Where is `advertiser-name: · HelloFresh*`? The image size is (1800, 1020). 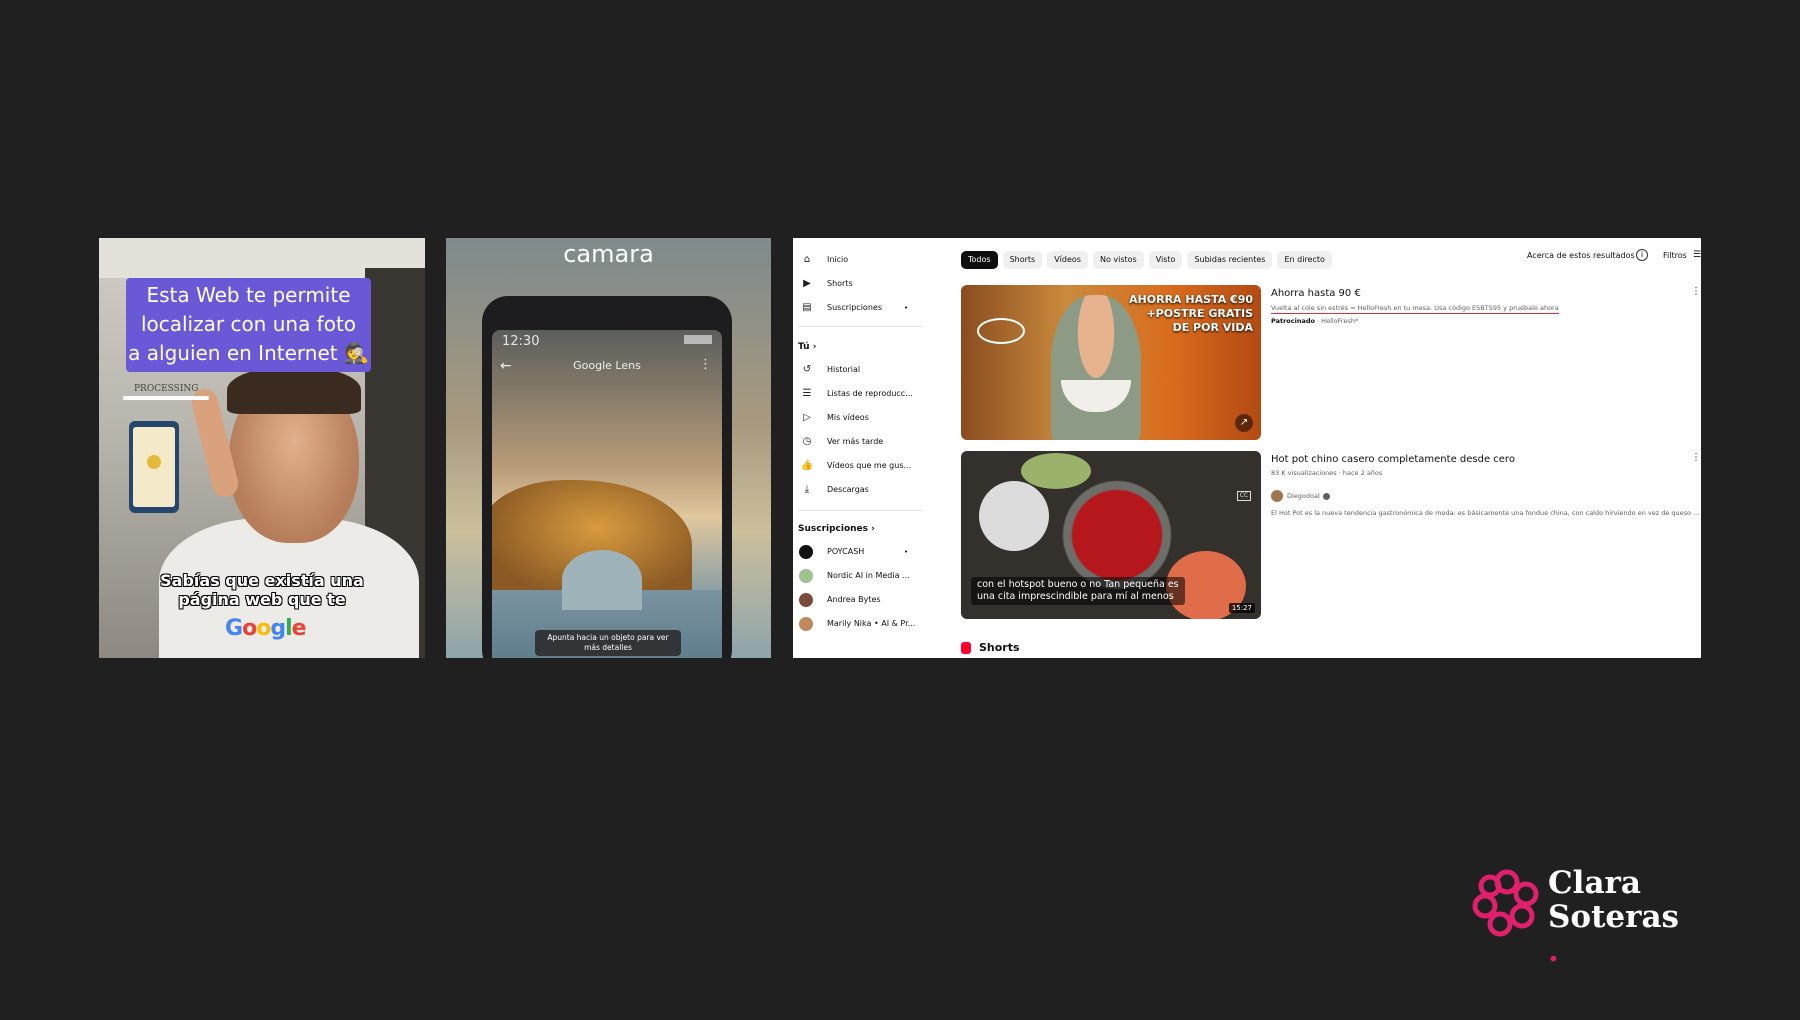 advertiser-name: · HelloFresh* is located at coordinates (1338, 321).